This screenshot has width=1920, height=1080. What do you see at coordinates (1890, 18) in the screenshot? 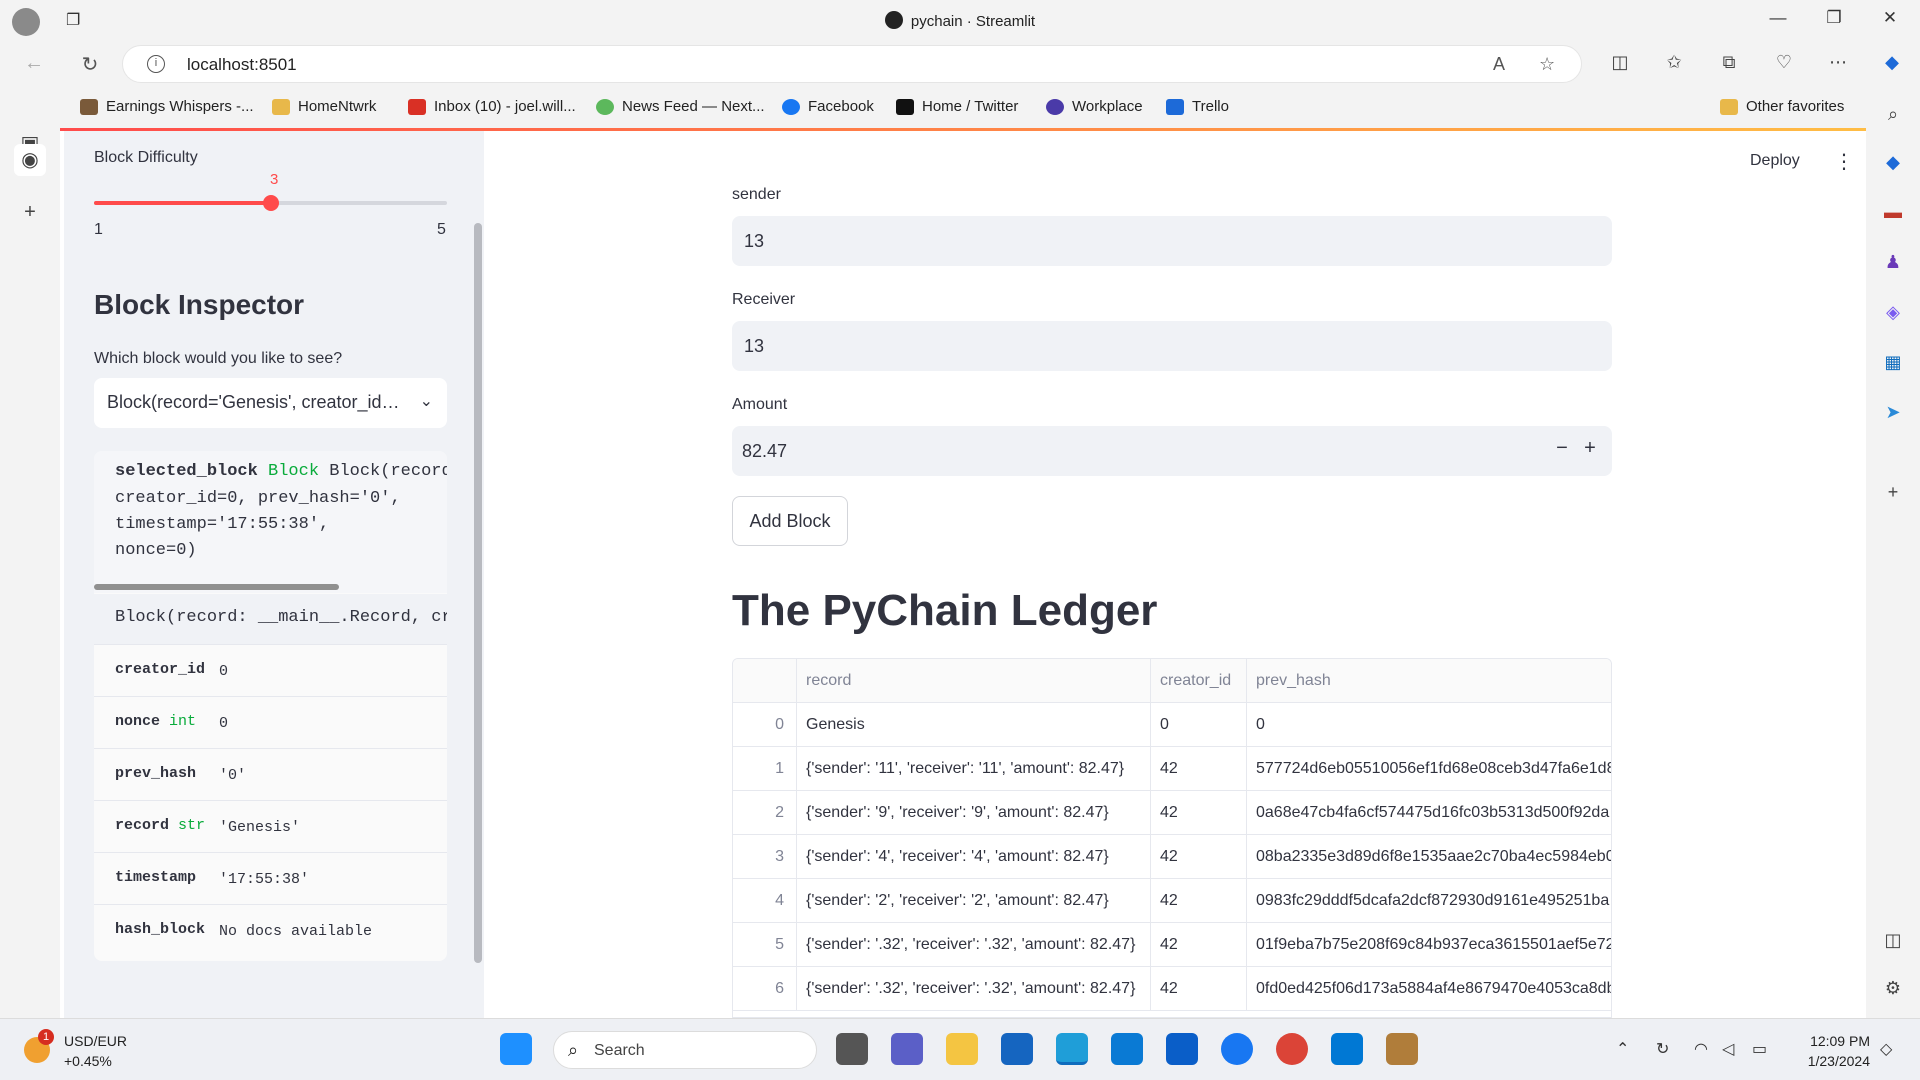
I see `close-button: ✕` at bounding box center [1890, 18].